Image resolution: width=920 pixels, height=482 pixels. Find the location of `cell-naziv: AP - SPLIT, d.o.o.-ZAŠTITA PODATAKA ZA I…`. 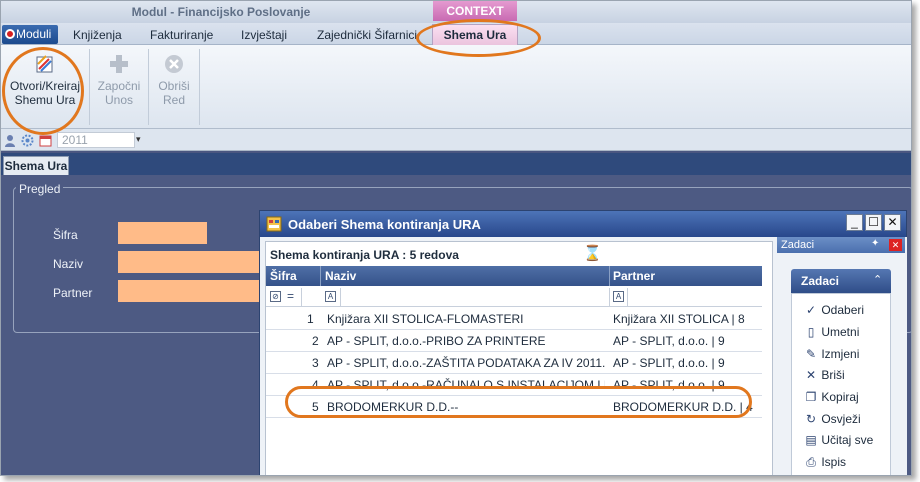

cell-naziv: AP - SPLIT, d.o.o.-ZAŠTITA PODATAKA ZA I… is located at coordinates (466, 363).